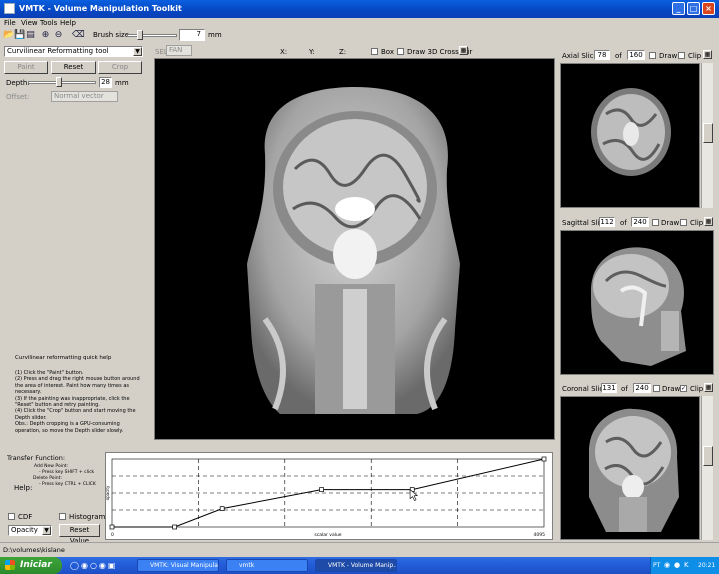  I want to click on tool-select: Curvilinear Reformatting tool, so click(73, 51).